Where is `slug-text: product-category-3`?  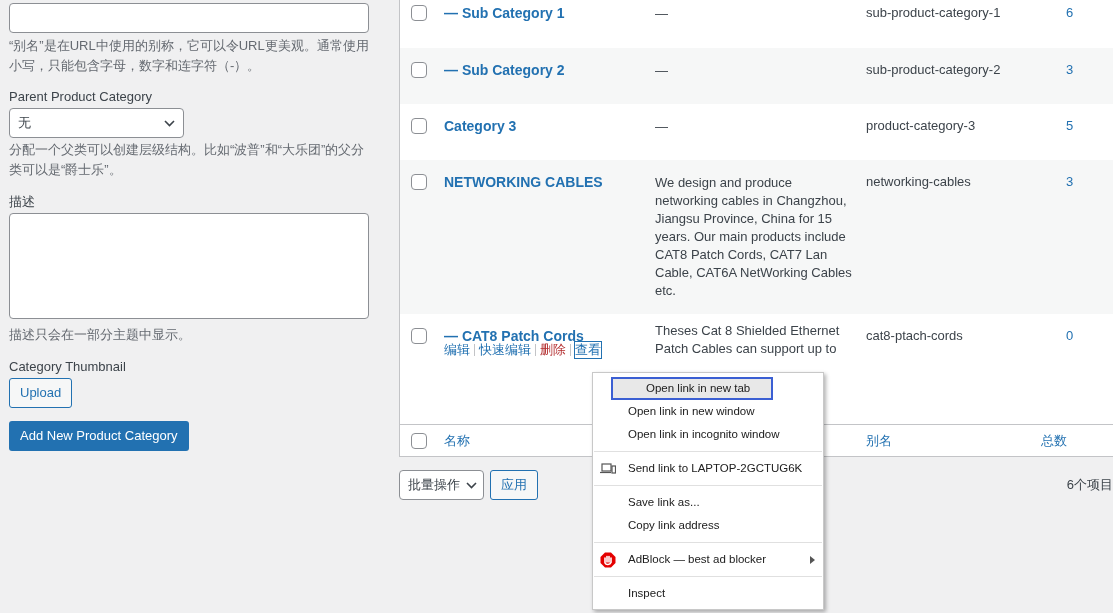
slug-text: product-category-3 is located at coordinates (921, 125).